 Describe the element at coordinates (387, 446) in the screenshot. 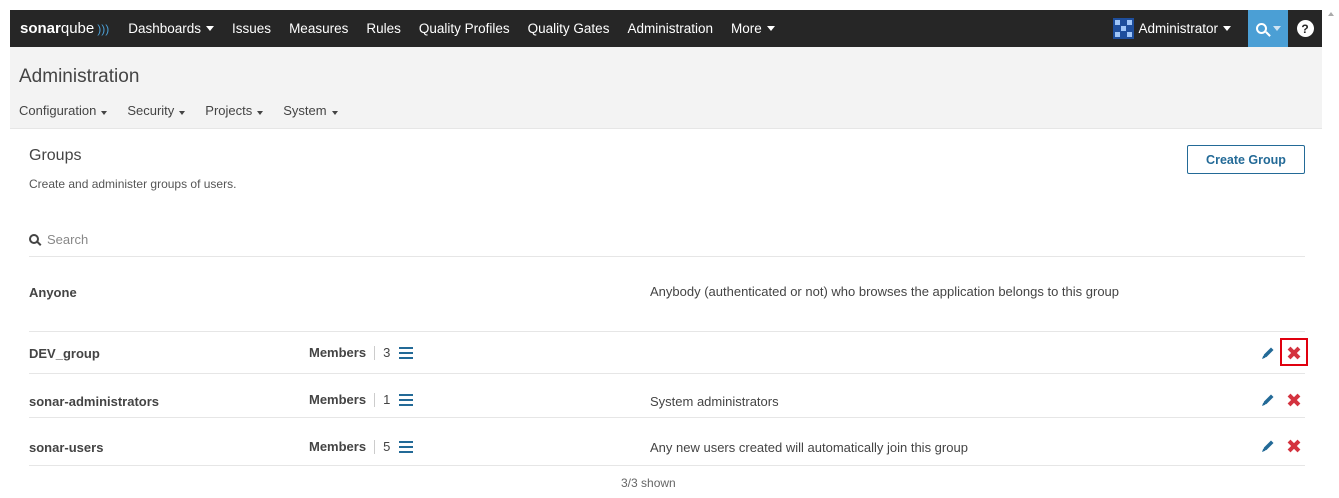

I see `members-count: 5` at that location.